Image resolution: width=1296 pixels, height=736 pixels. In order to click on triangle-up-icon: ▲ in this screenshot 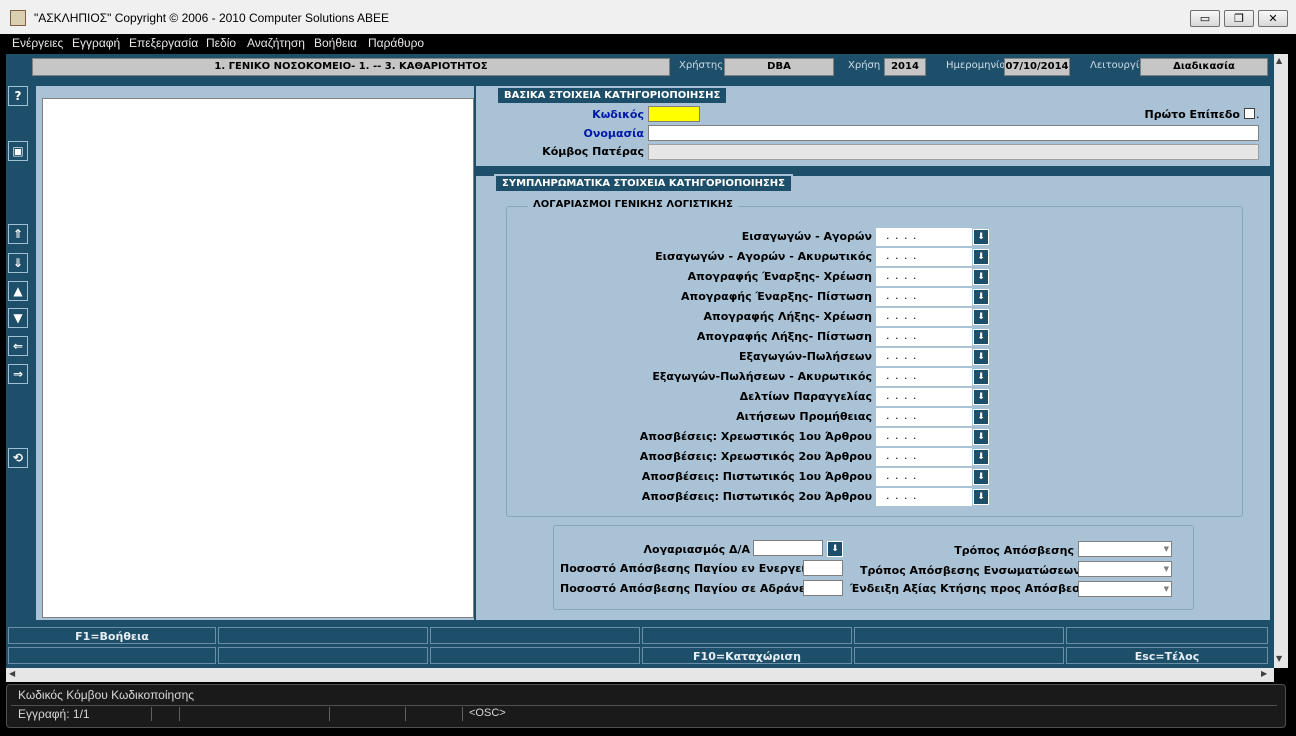, I will do `click(18, 291)`.